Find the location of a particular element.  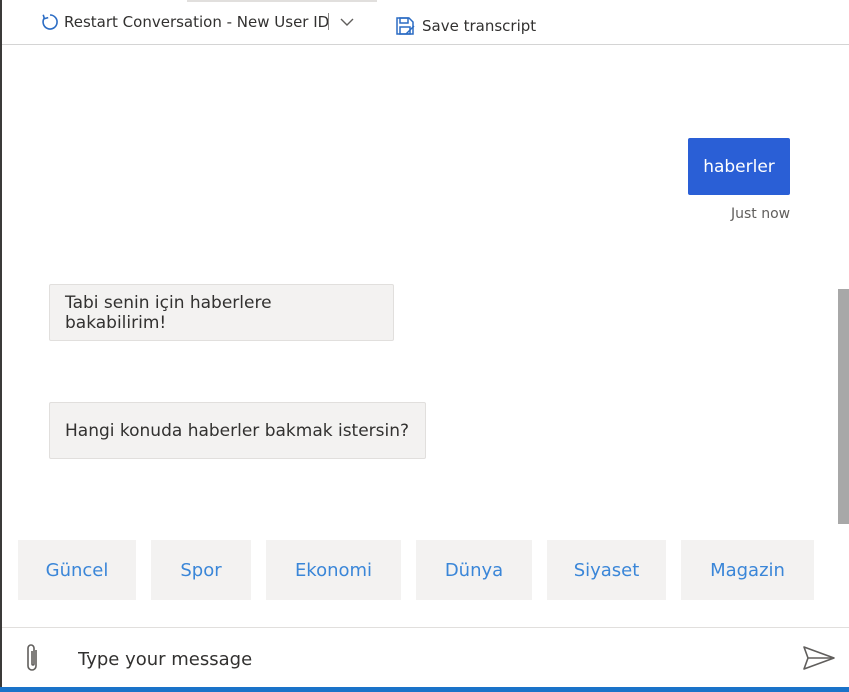

suggested-action-guncel: Güncel is located at coordinates (77, 570).